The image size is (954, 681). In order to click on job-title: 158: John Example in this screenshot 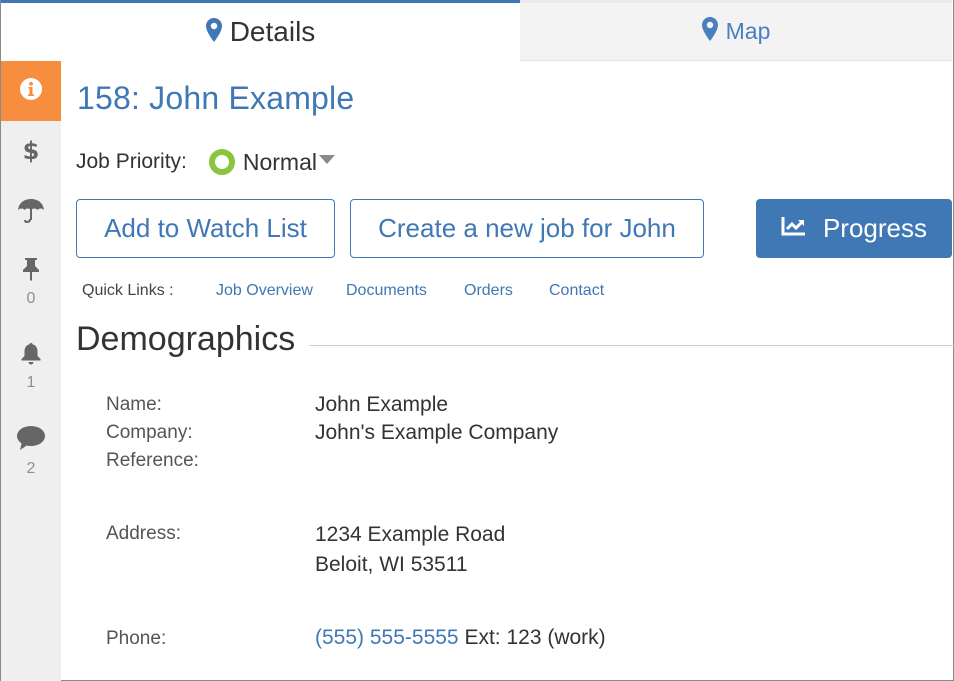, I will do `click(216, 98)`.